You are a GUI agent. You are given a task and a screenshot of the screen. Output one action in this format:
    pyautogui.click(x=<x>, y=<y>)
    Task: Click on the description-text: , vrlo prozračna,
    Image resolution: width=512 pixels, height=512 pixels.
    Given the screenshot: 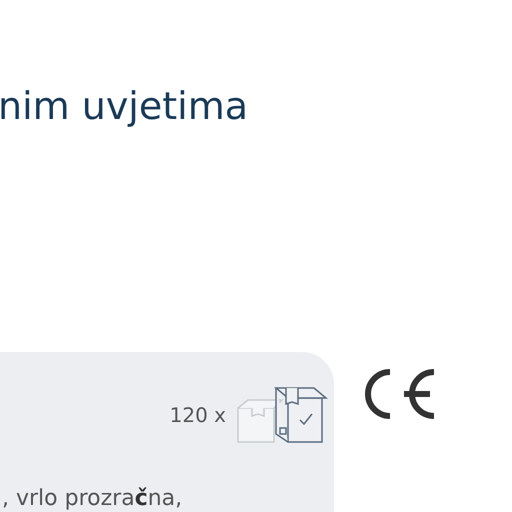 What is the action you would take?
    pyautogui.click(x=93, y=499)
    